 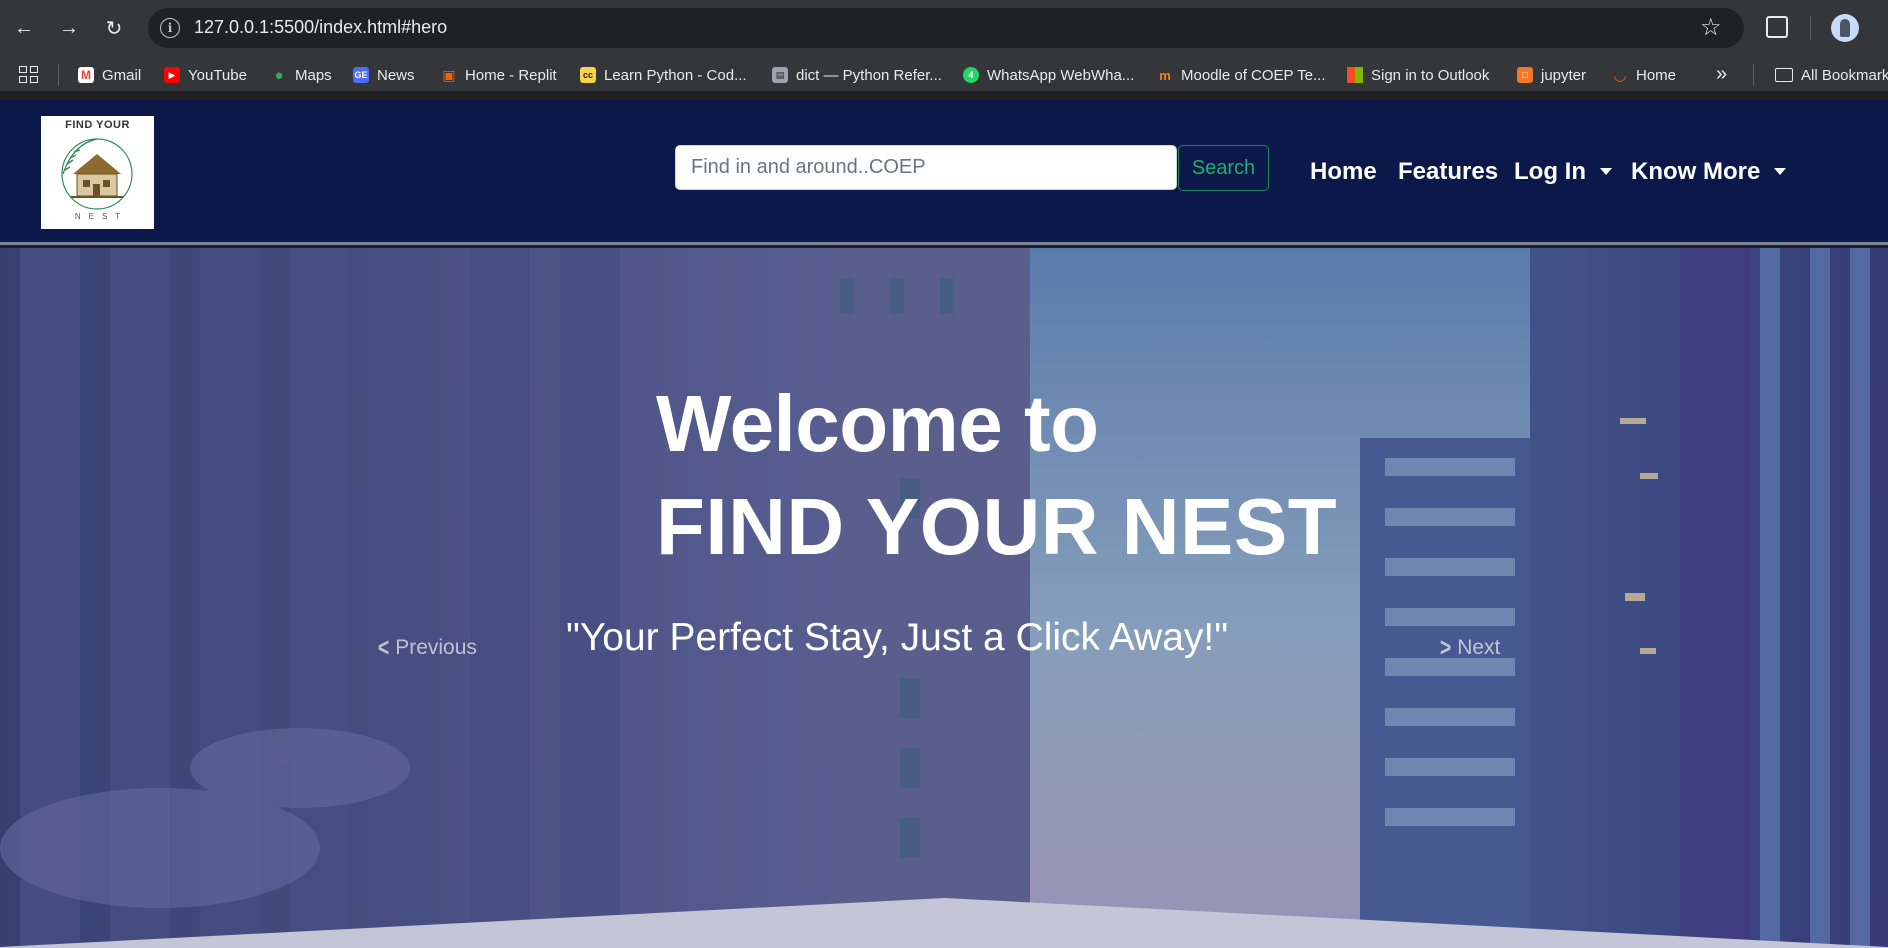 What do you see at coordinates (86, 75) in the screenshot?
I see `gmail-icon: M` at bounding box center [86, 75].